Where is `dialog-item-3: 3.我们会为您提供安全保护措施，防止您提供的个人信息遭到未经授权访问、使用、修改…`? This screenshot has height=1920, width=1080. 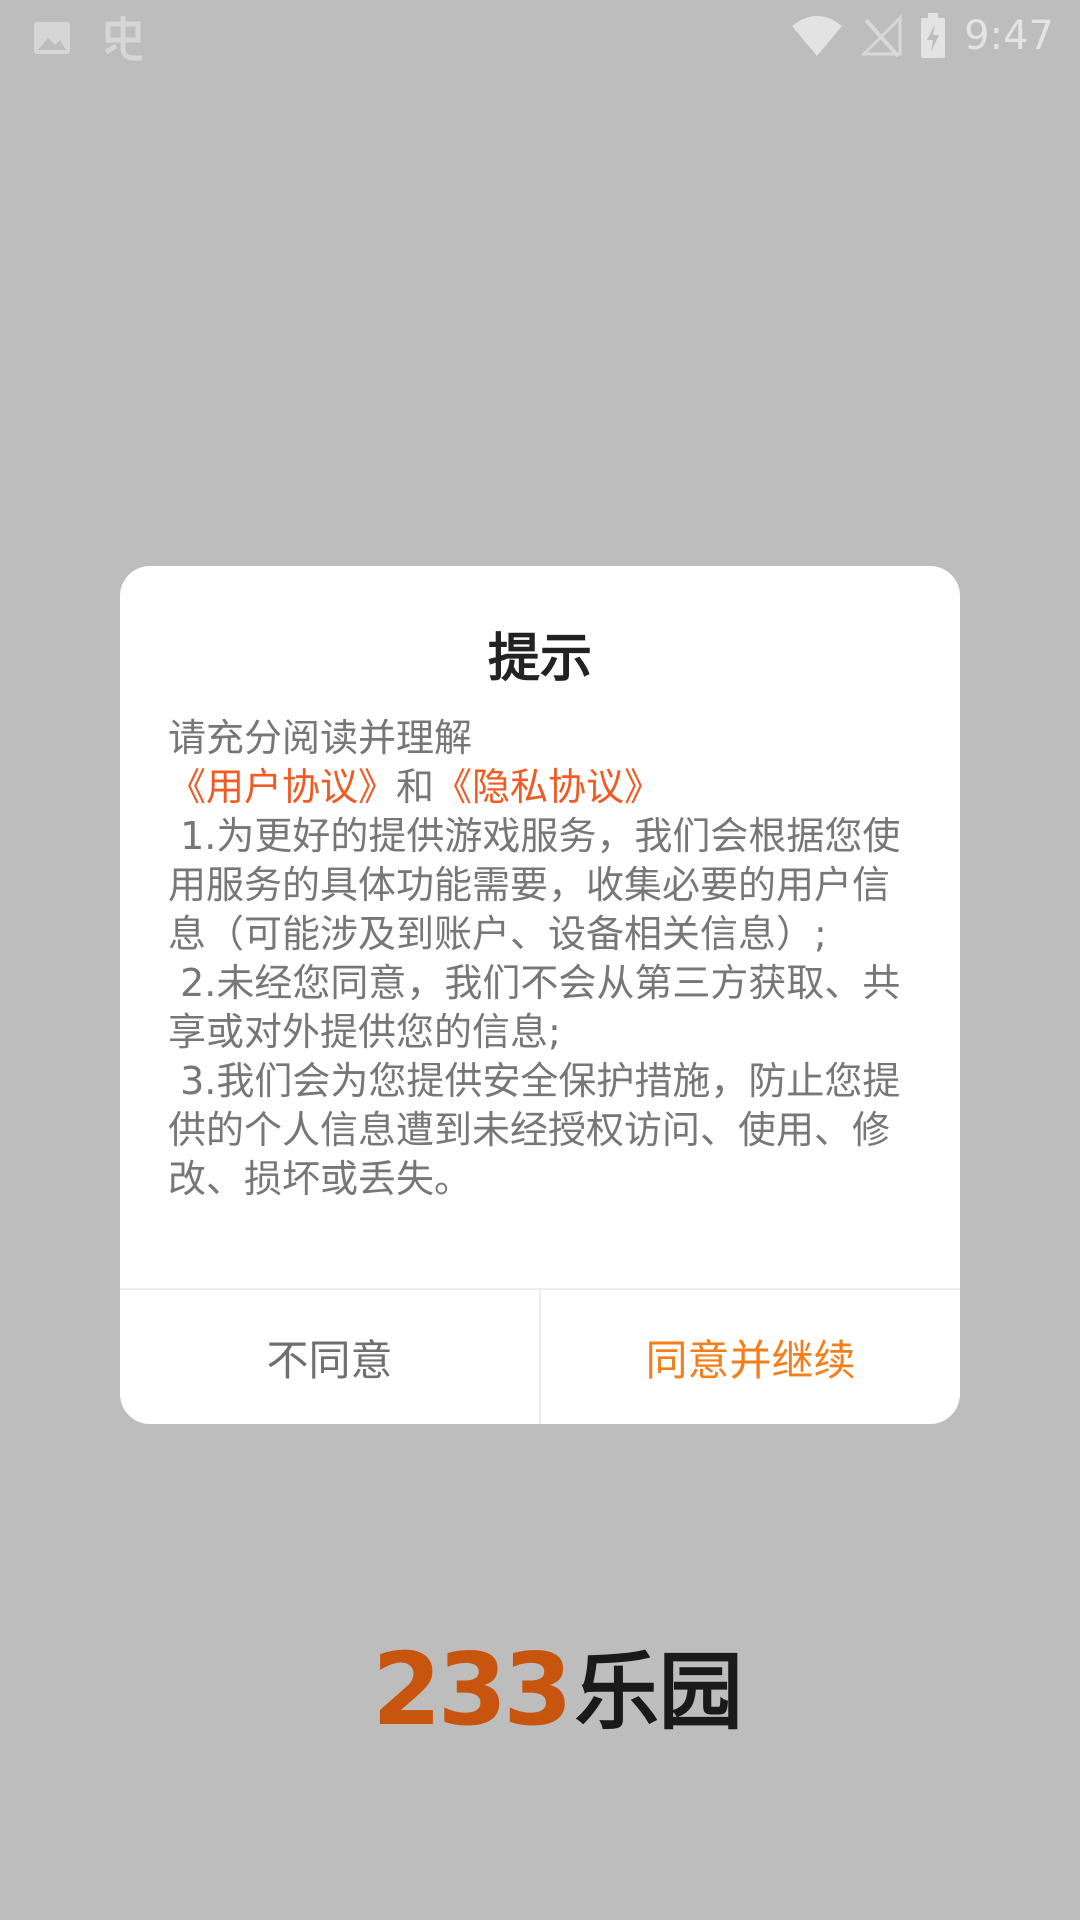
dialog-item-3: 3.我们会为您提供安全保护措施，防止您提供的个人信息遭到未经授权访问、使用、修改… is located at coordinates (534, 1130).